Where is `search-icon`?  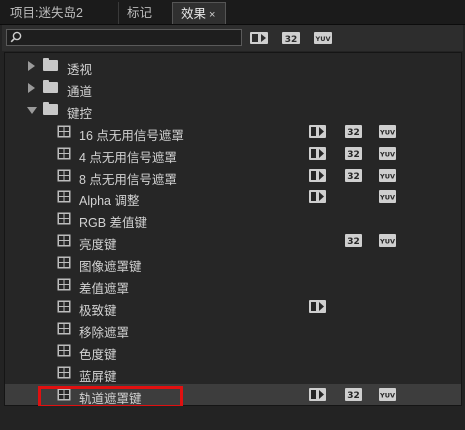 search-icon is located at coordinates (16, 37).